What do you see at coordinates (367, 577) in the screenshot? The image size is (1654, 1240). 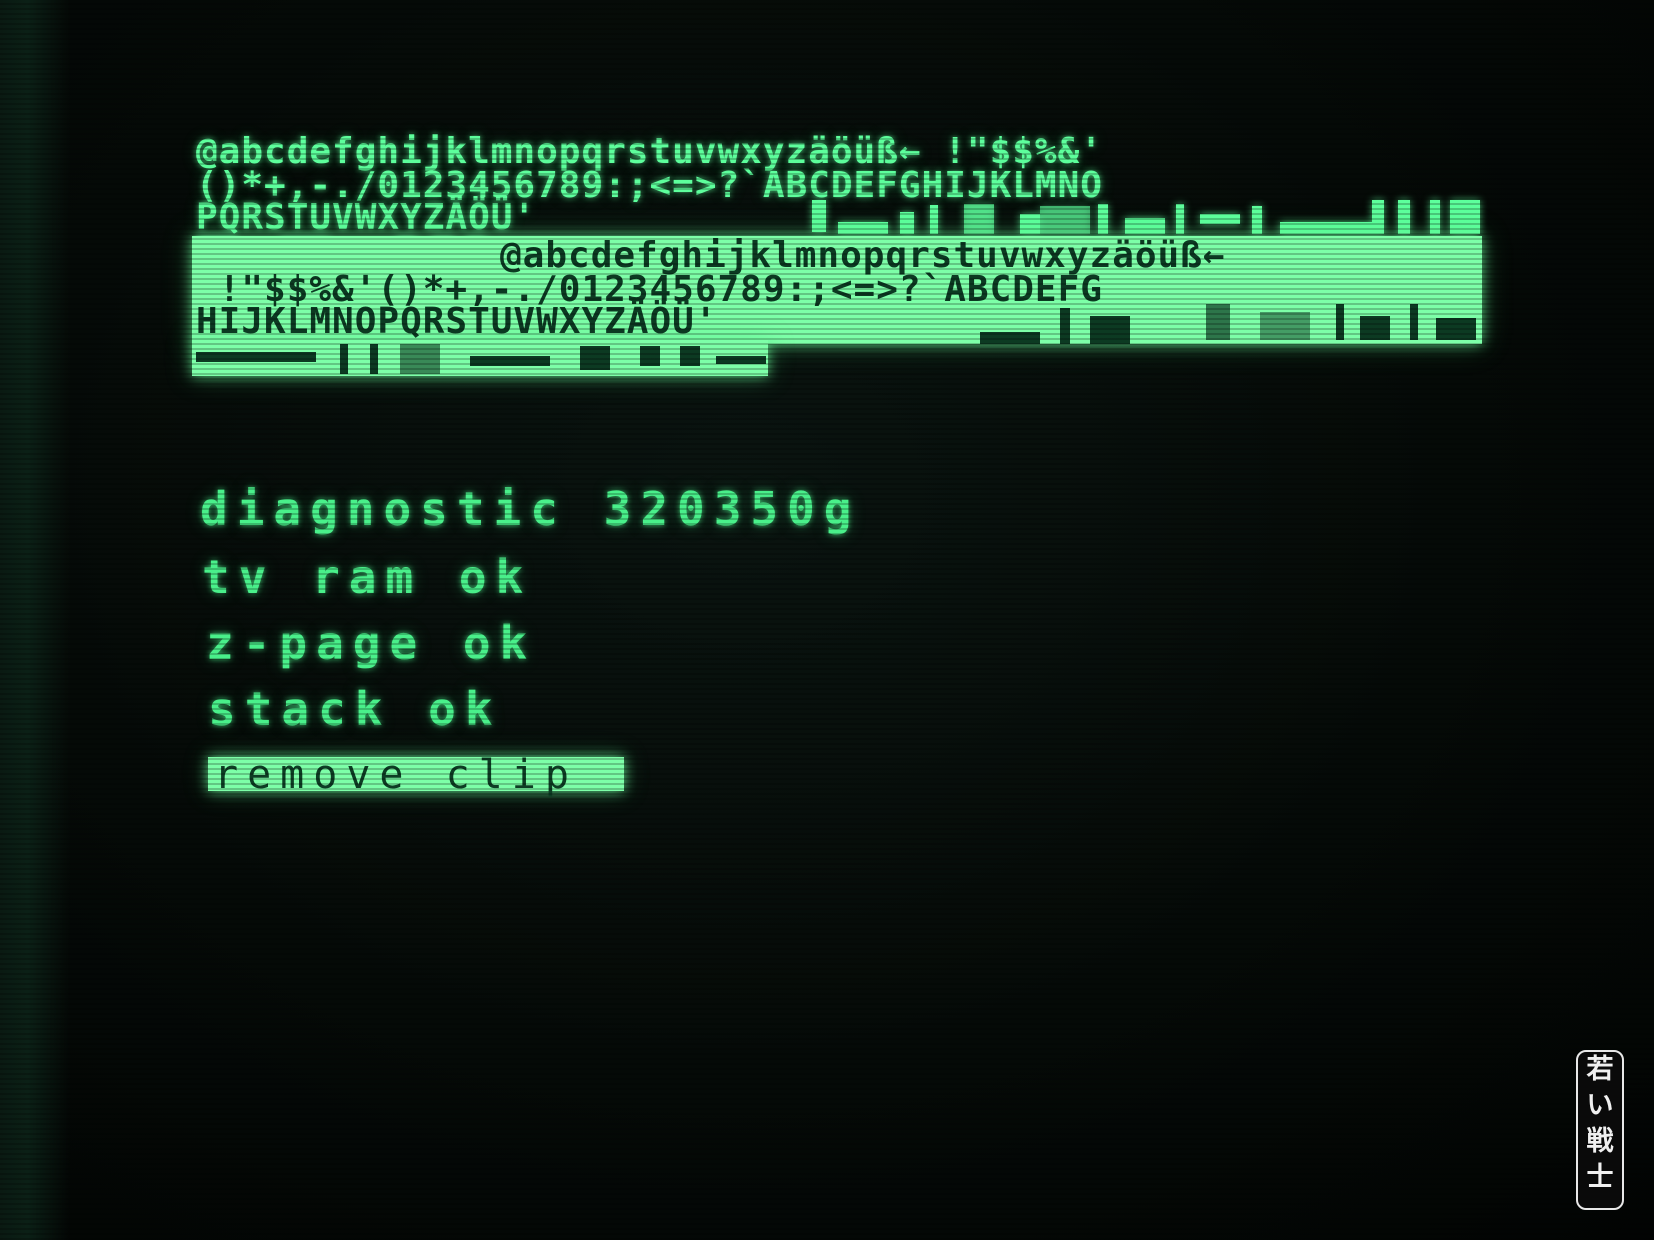 I see `status-tv-ram: tv ram ok` at bounding box center [367, 577].